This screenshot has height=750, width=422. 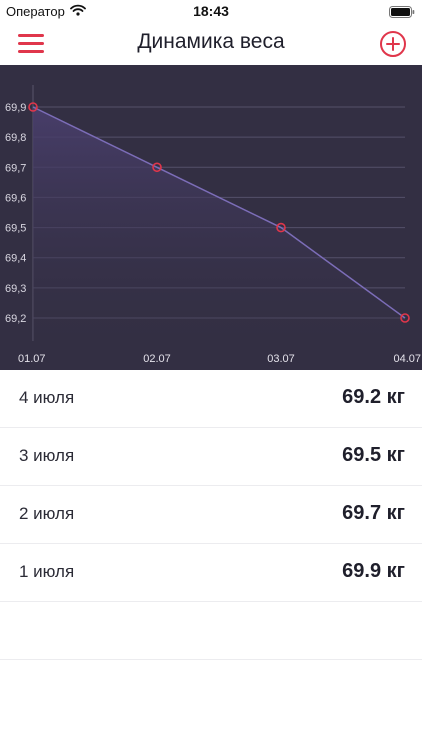 What do you see at coordinates (47, 397) in the screenshot?
I see `entry-date: 4 июля` at bounding box center [47, 397].